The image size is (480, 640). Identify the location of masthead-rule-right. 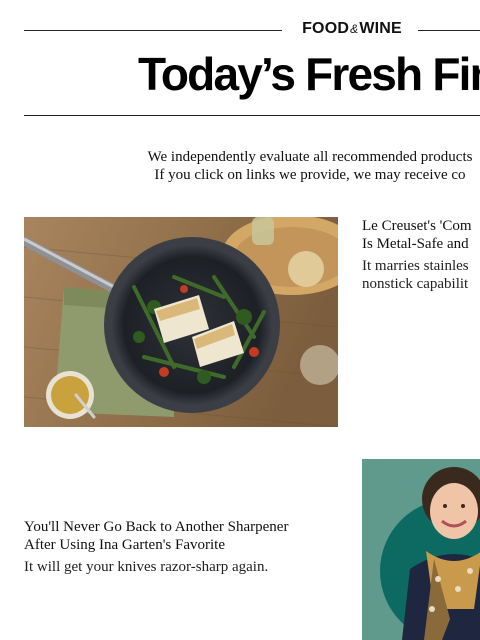
(449, 30).